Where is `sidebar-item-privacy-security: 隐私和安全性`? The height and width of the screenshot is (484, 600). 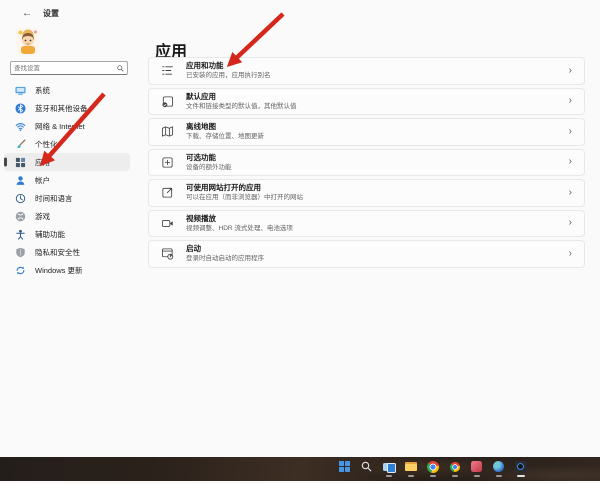 sidebar-item-privacy-security: 隐私和安全性 is located at coordinates (67, 252).